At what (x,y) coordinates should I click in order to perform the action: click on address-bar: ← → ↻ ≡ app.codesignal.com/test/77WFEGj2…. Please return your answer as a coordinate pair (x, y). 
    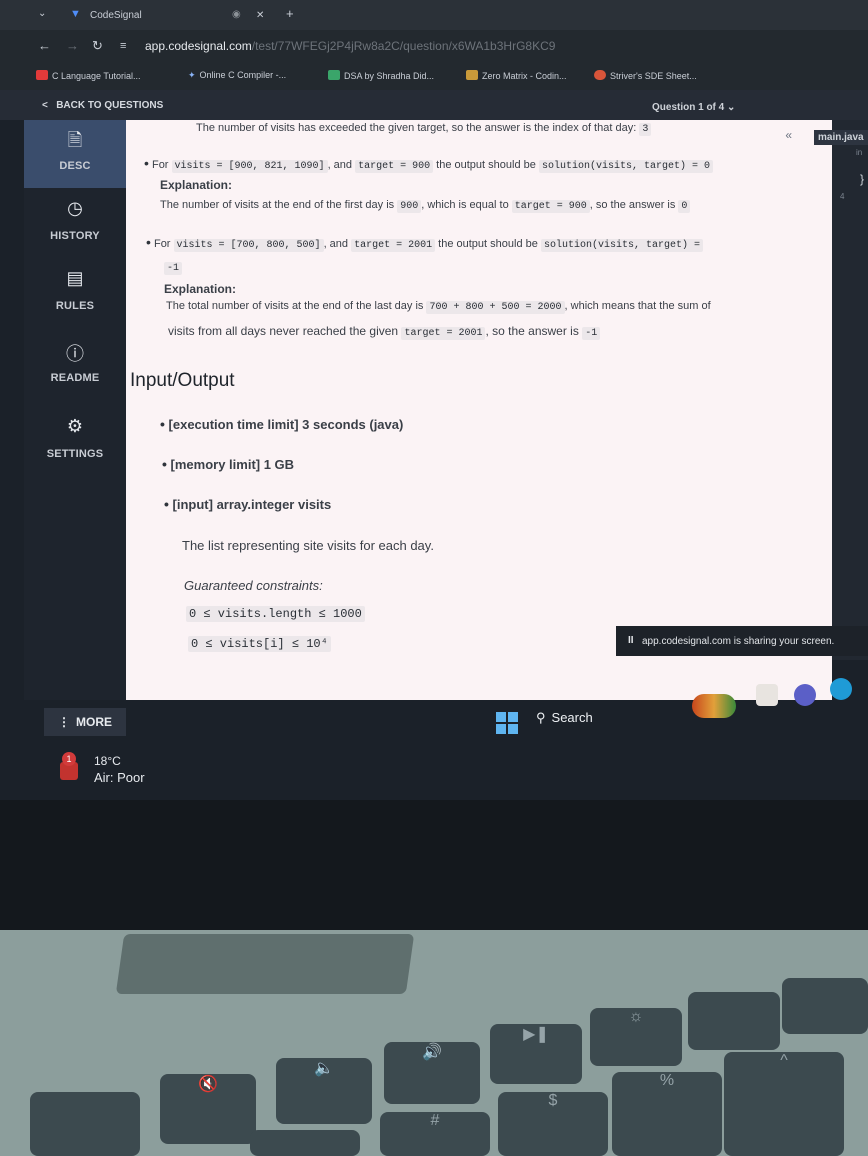
    Looking at the image, I should click on (434, 46).